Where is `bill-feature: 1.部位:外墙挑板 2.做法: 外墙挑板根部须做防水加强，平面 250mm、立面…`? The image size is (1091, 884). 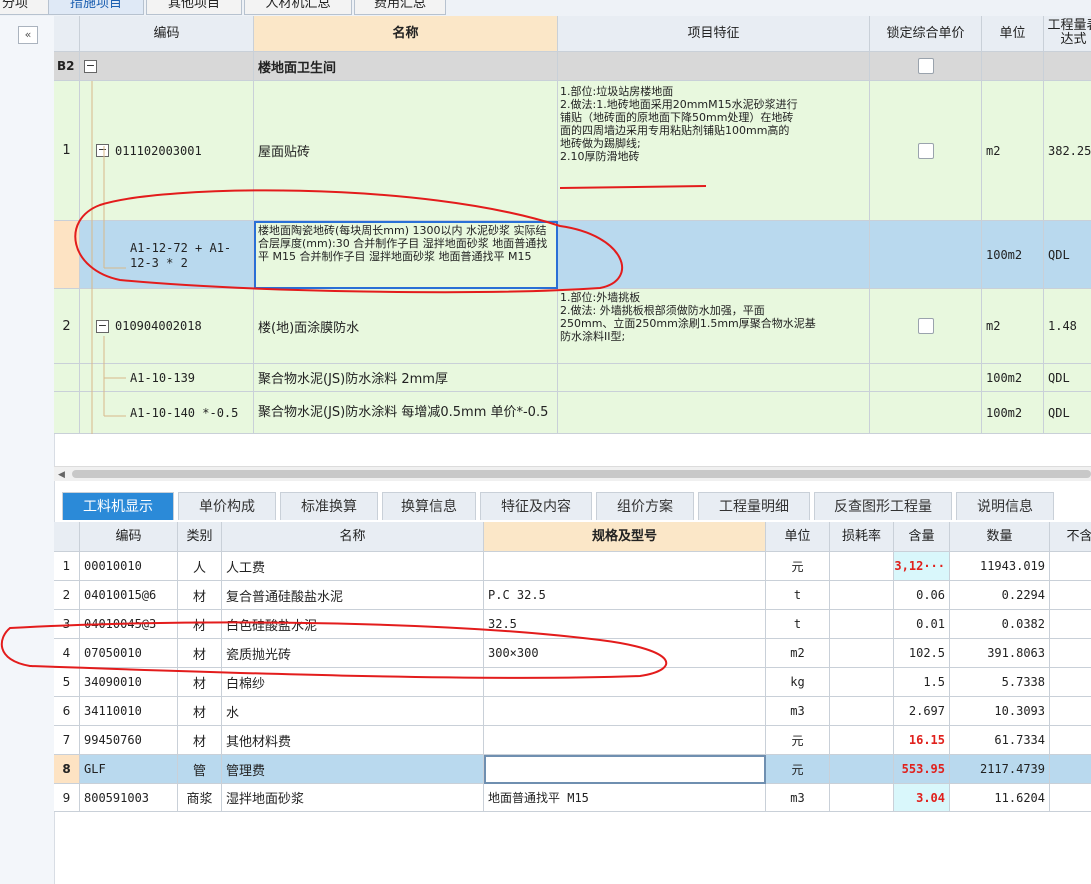
bill-feature: 1.部位:外墙挑板 2.做法: 外墙挑板根部须做防水加强，平面 250mm、立面… is located at coordinates (714, 326).